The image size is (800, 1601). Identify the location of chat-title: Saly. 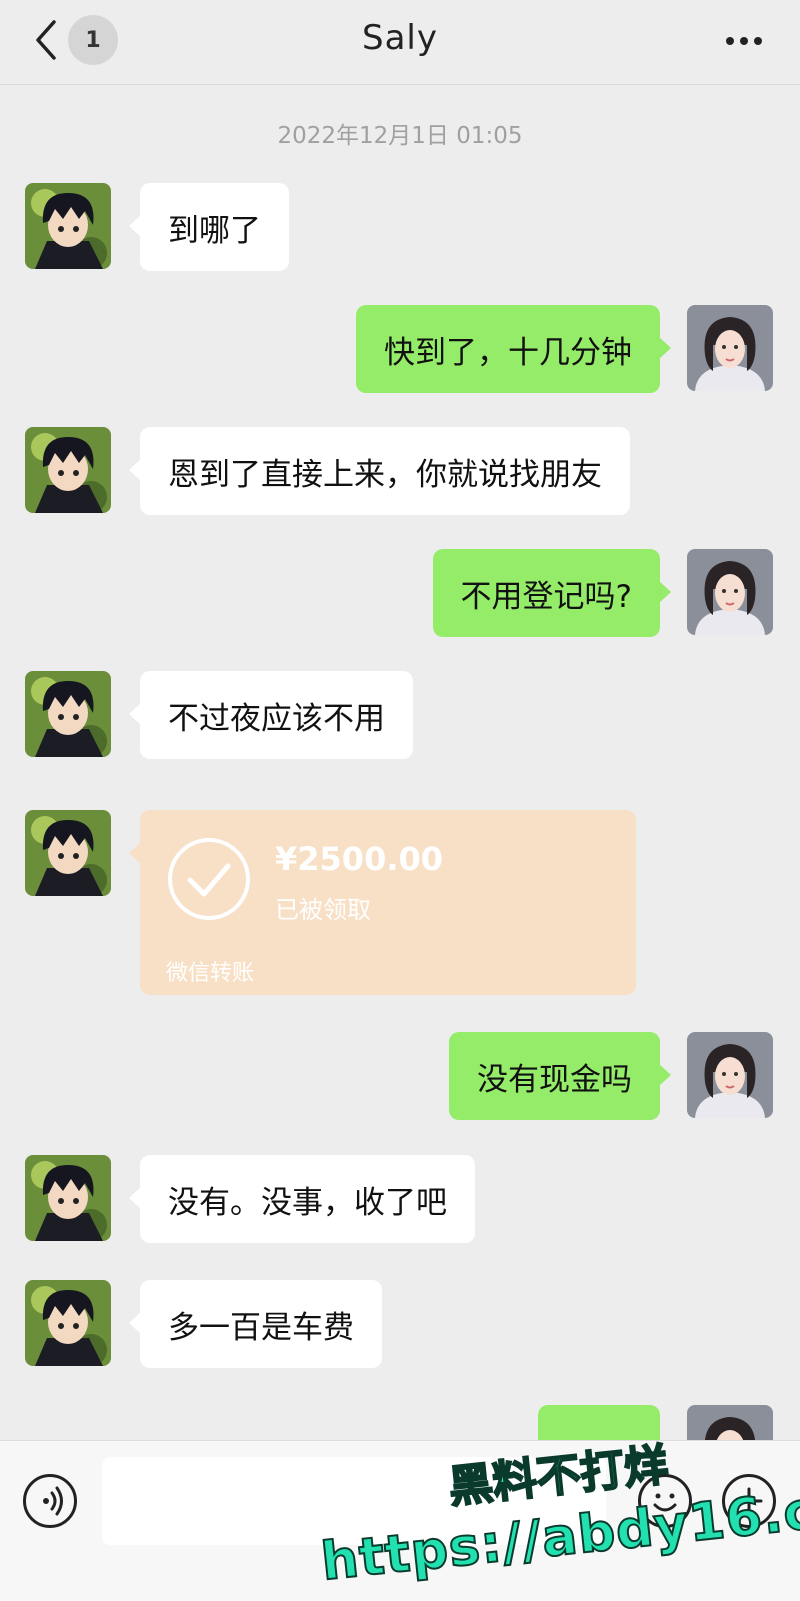
(400, 38).